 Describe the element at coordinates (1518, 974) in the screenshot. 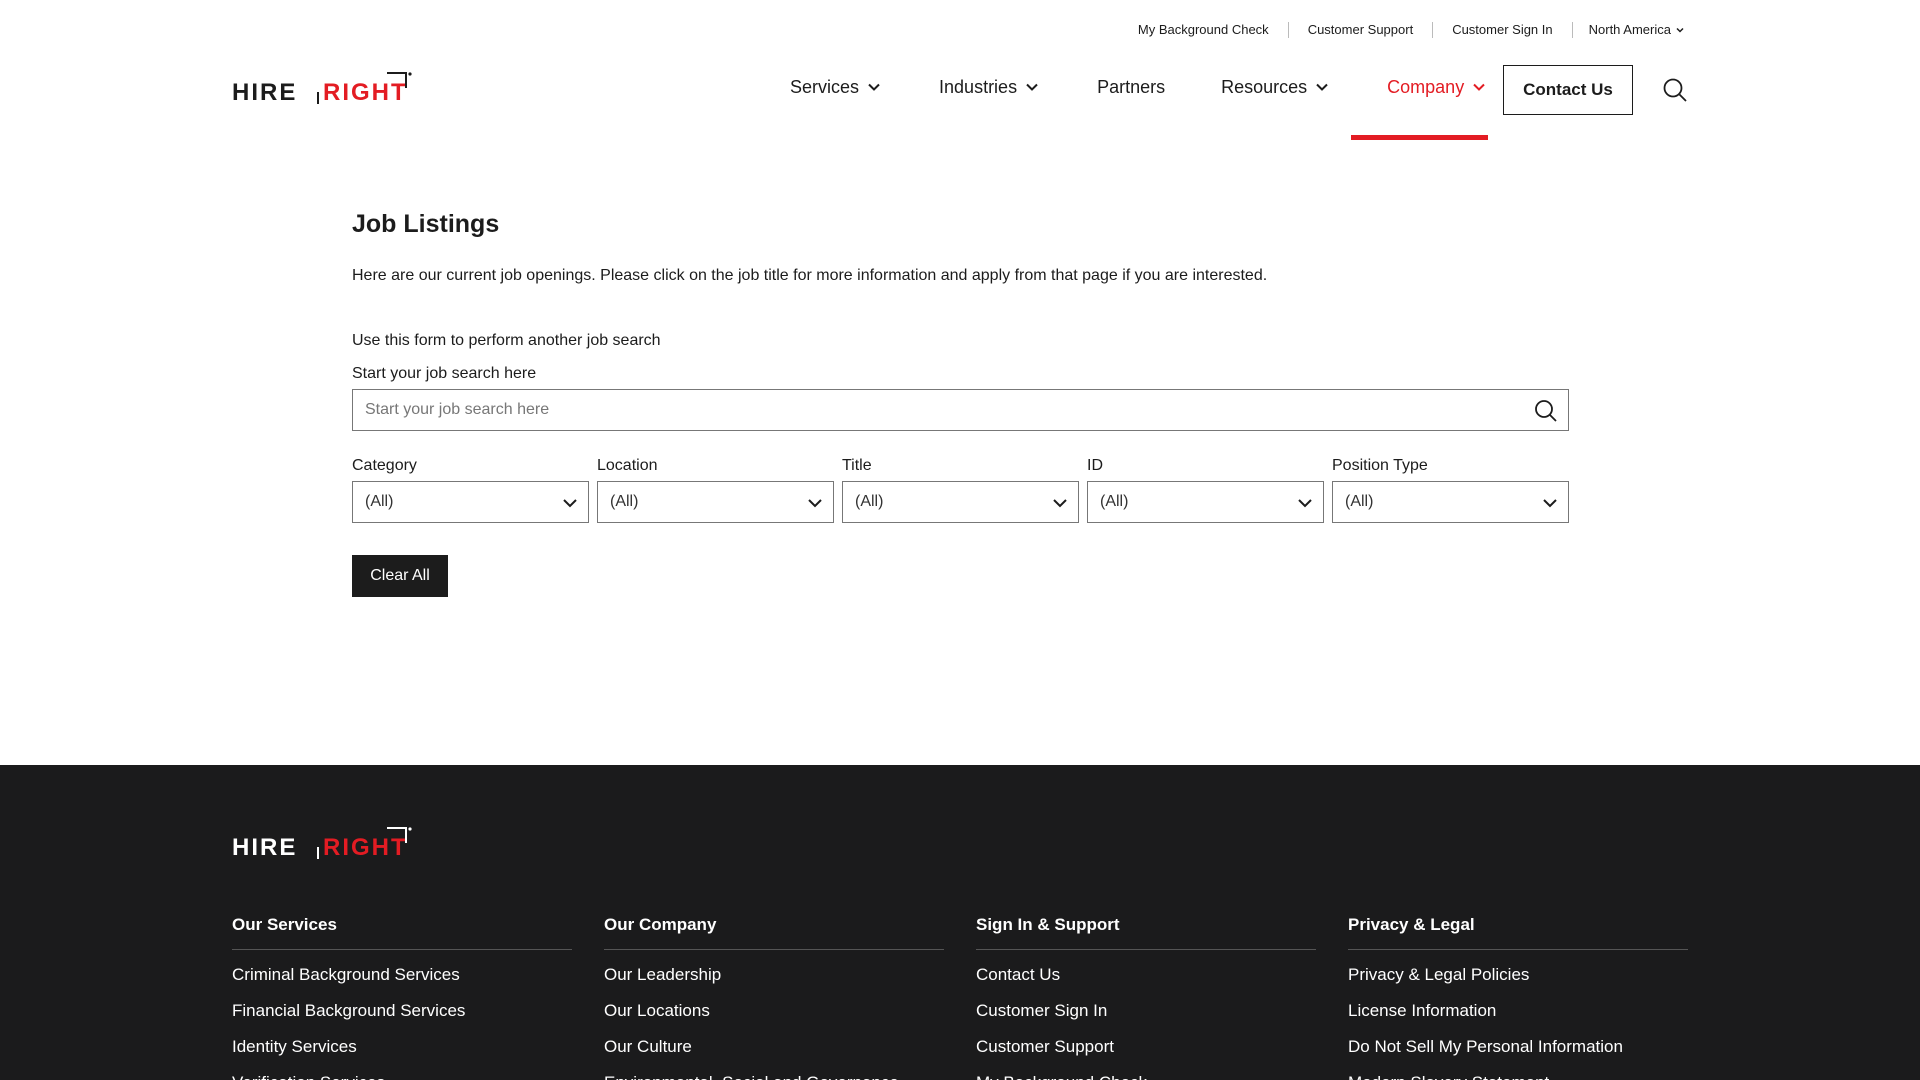

I see `footer-link: Privacy & Legal Policies` at that location.